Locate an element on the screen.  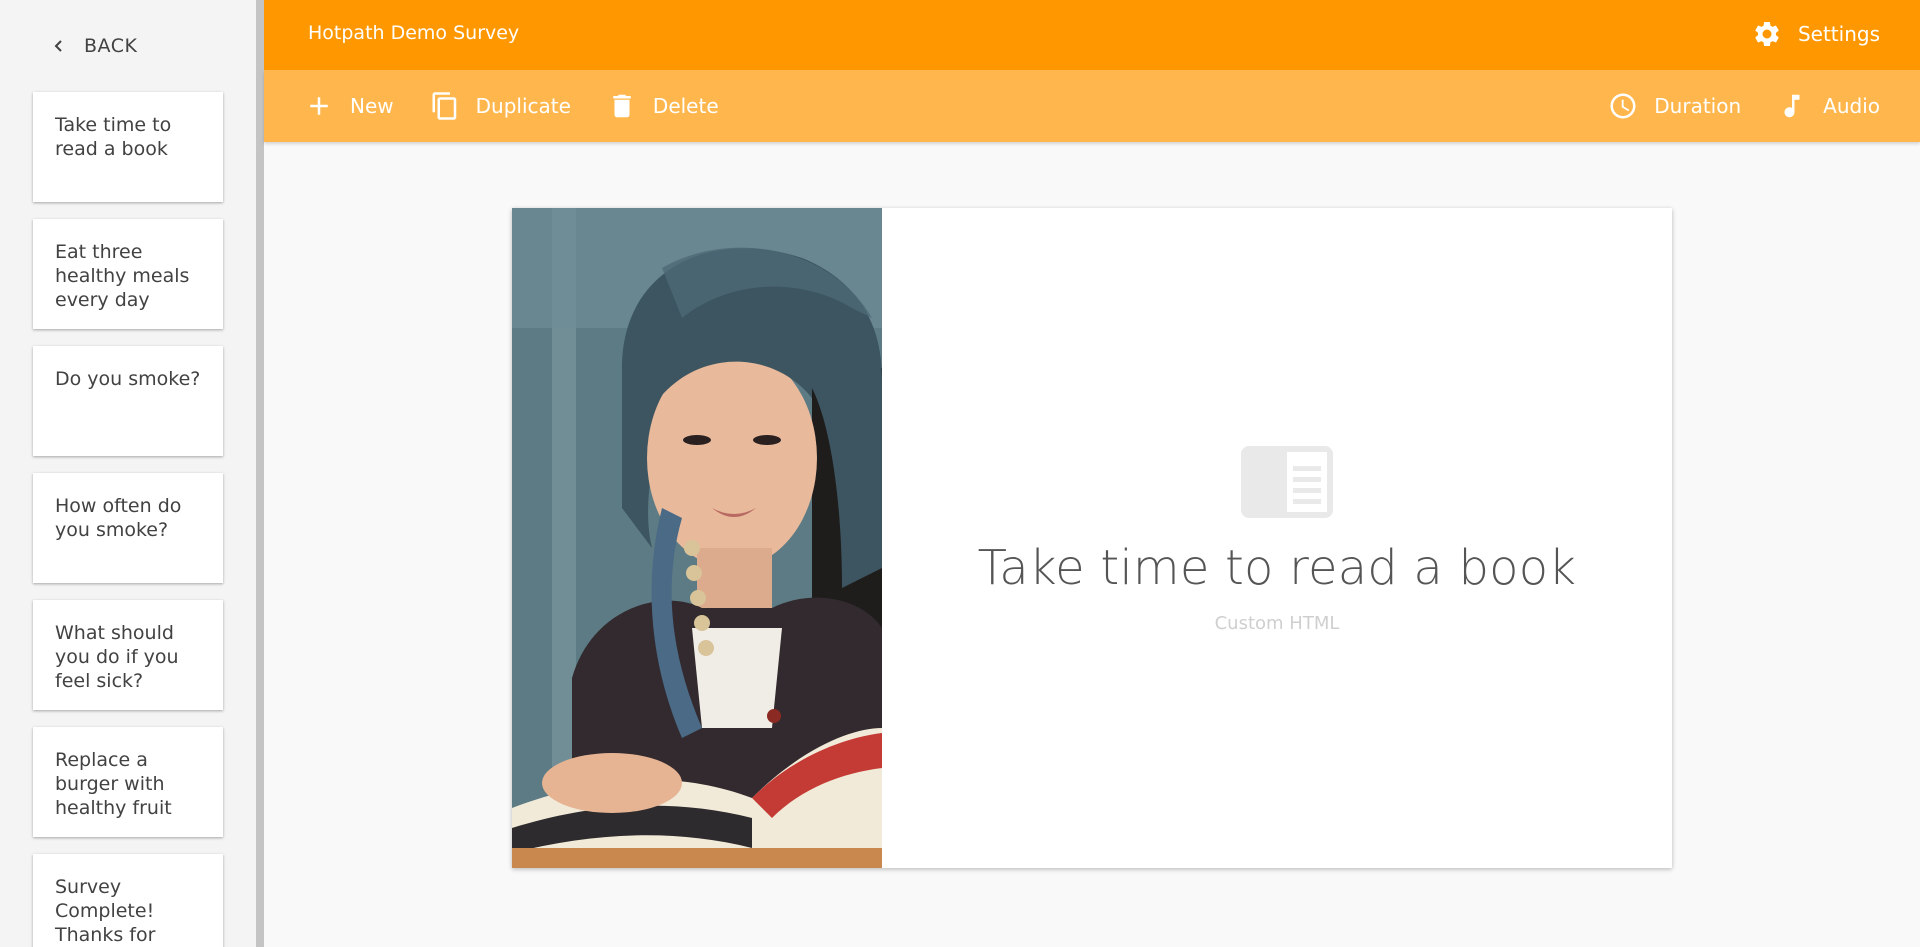
slide-card-5: What should you do if you feel sick? is located at coordinates (128, 655).